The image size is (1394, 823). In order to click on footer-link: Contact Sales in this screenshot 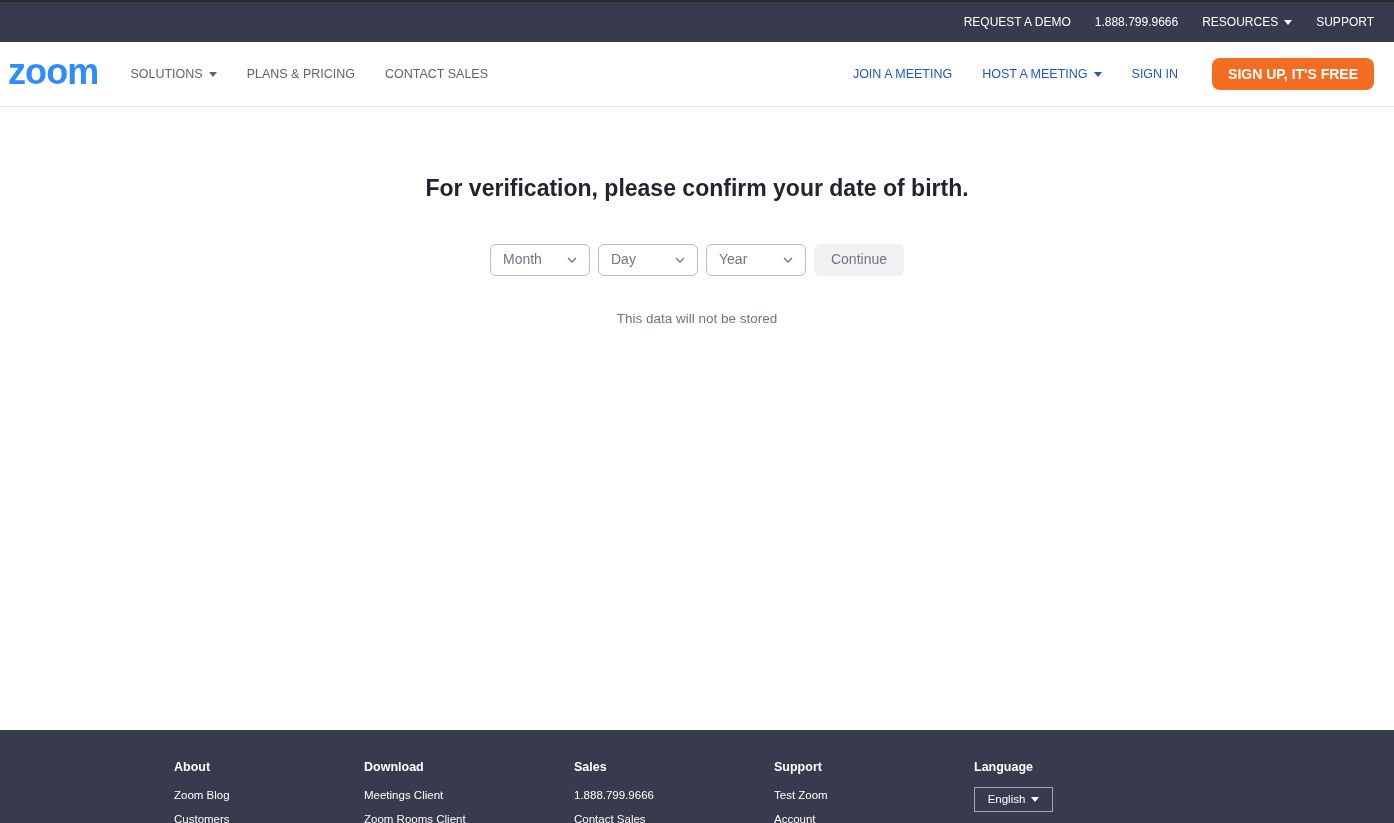, I will do `click(610, 817)`.